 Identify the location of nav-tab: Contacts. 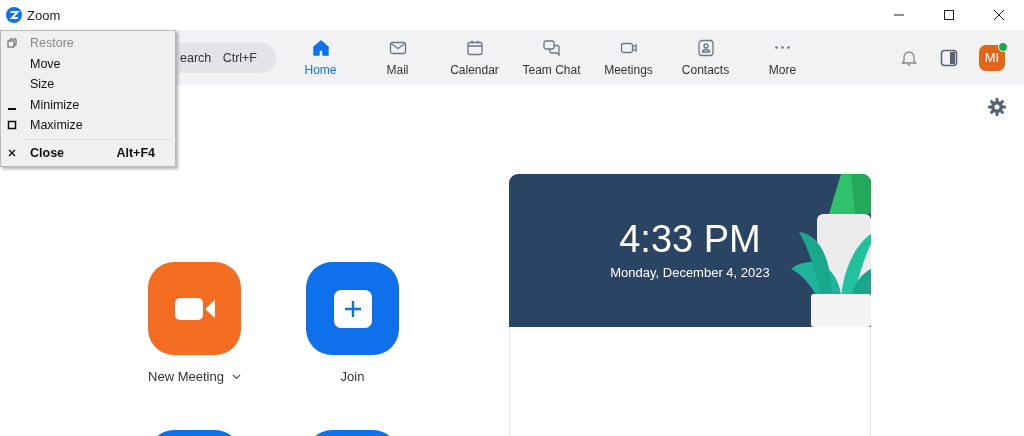
(705, 57).